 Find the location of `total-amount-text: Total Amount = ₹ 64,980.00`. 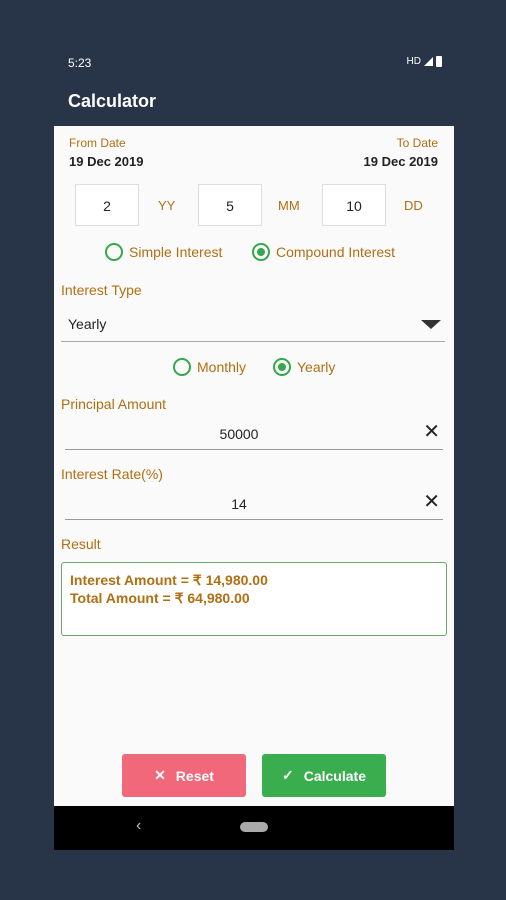

total-amount-text: Total Amount = ₹ 64,980.00 is located at coordinates (160, 598).